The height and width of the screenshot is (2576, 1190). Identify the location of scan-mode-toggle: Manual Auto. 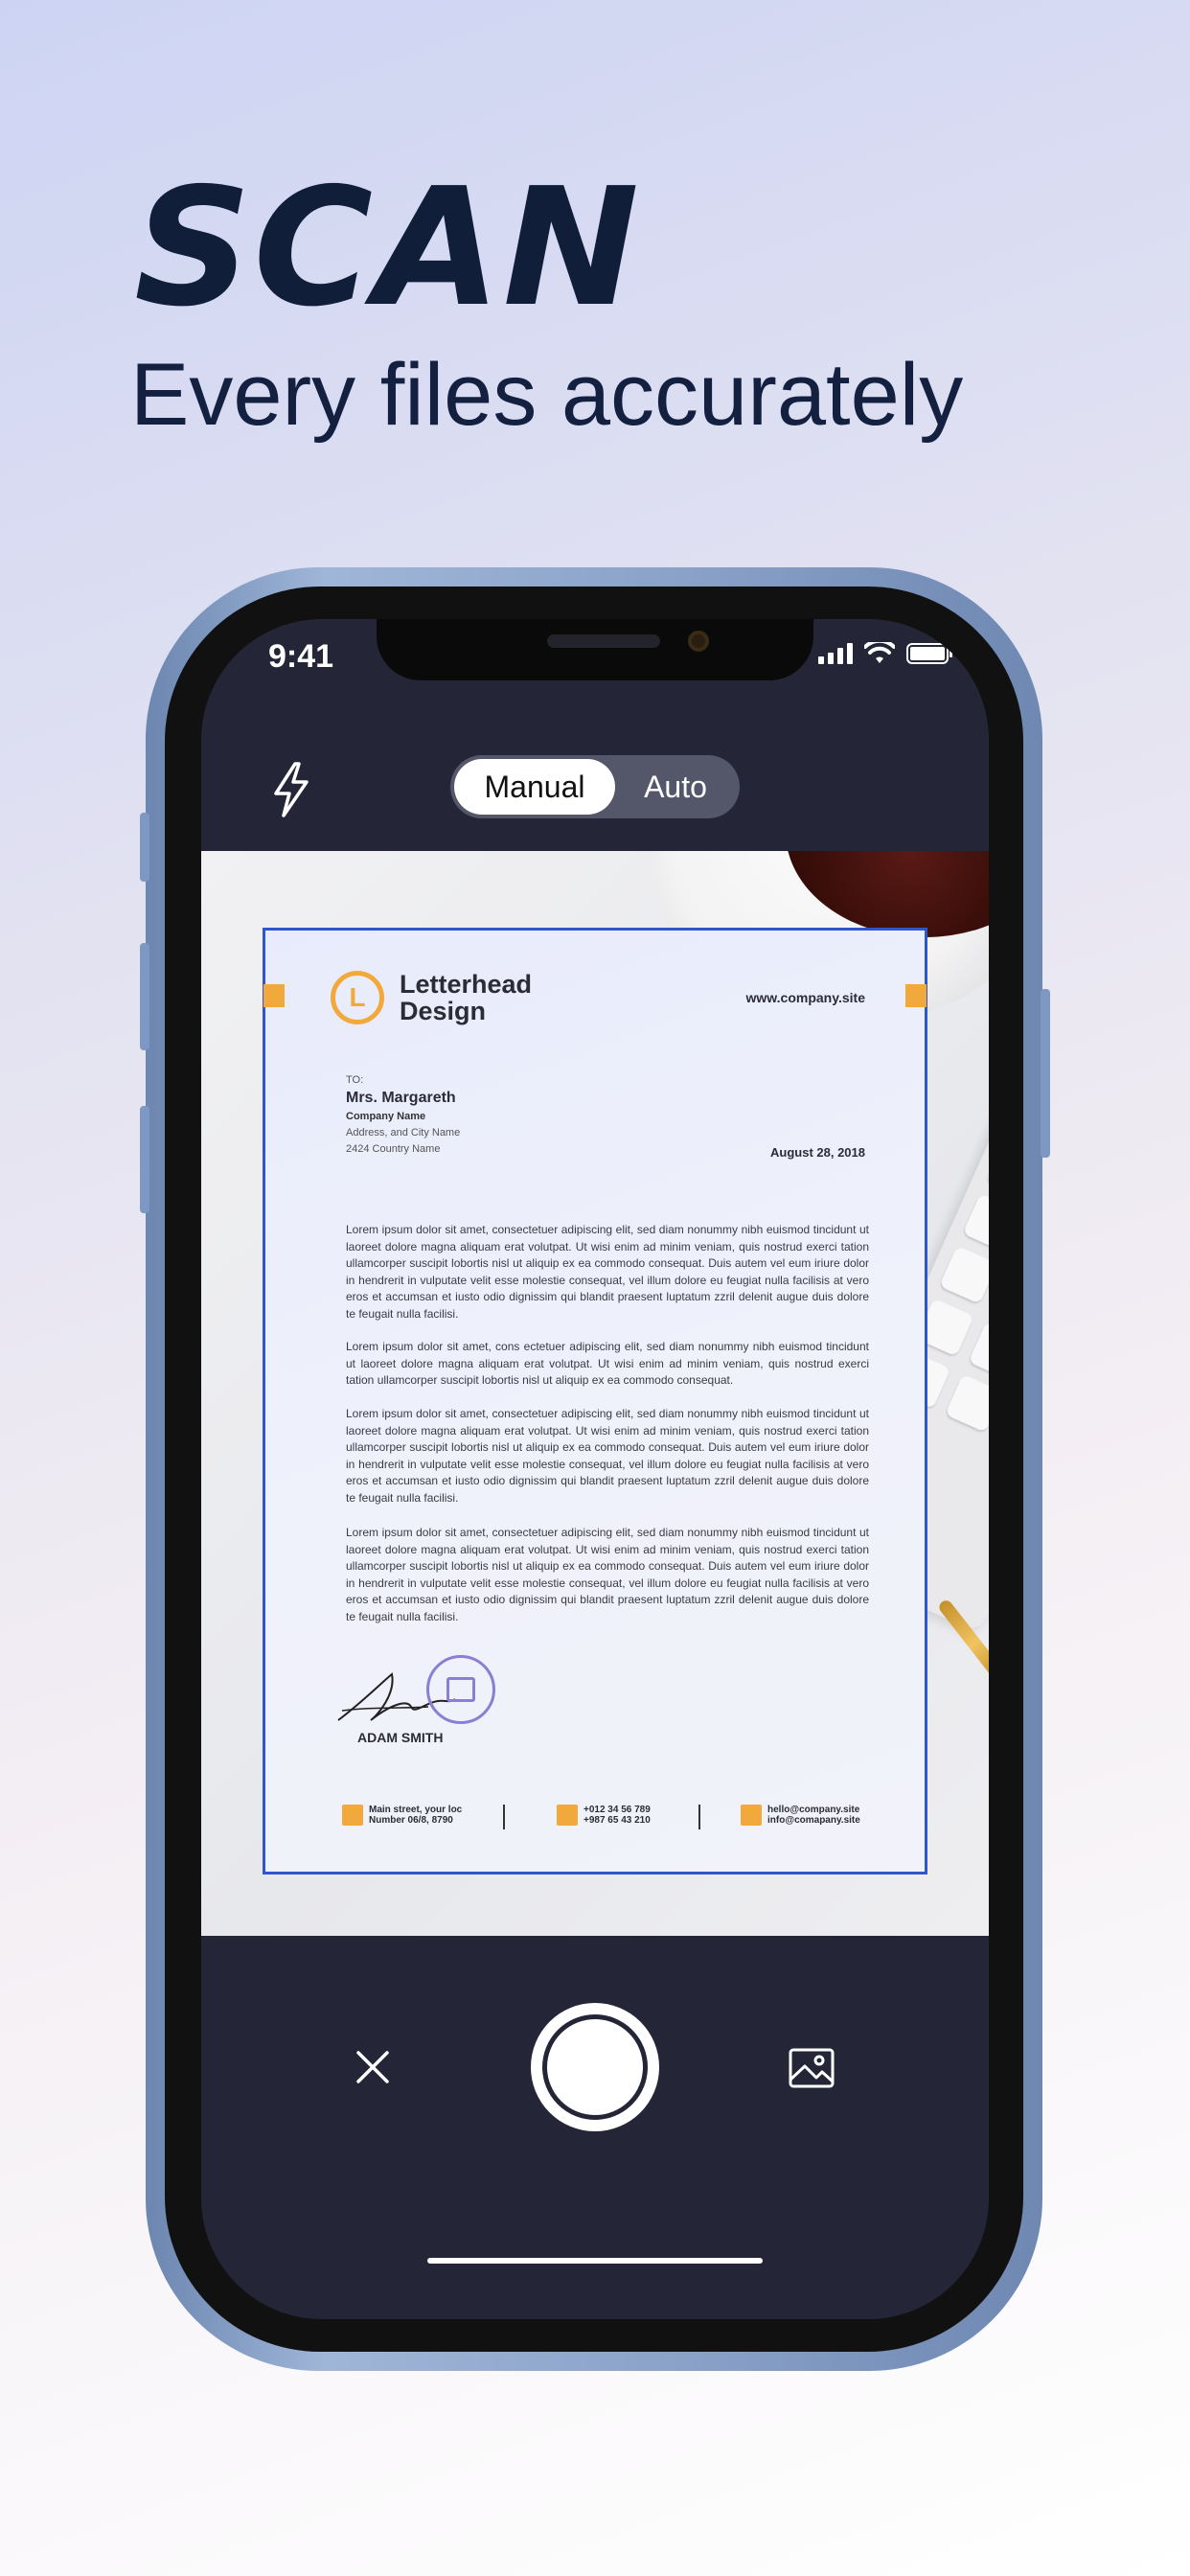
(595, 786).